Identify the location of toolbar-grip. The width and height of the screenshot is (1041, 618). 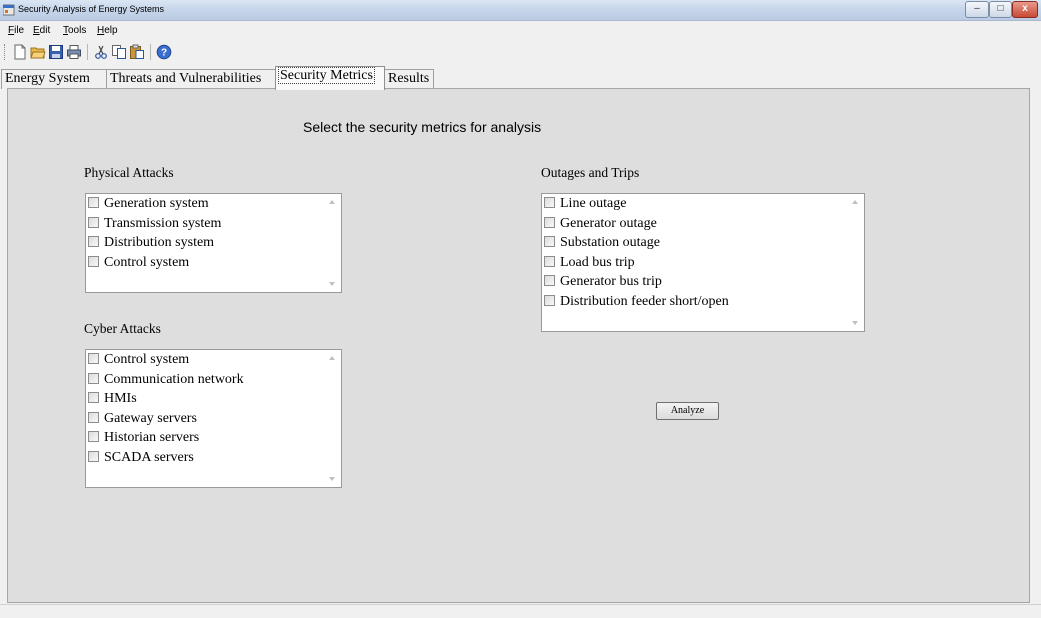
(5, 52).